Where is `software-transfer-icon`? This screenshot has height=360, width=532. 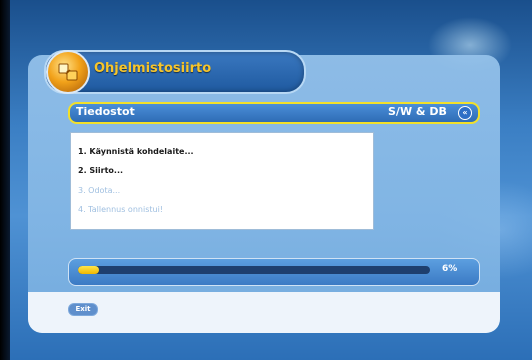
software-transfer-icon is located at coordinates (68, 72).